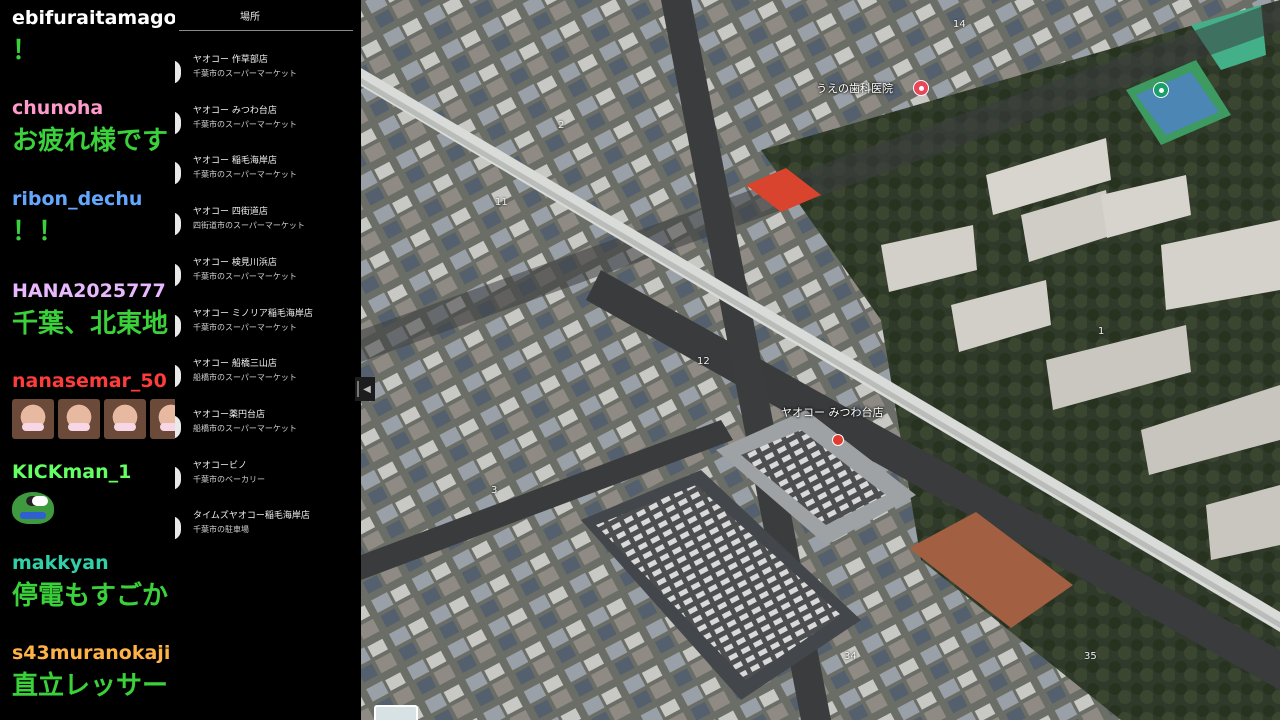  I want to click on chat-username: nanasemar_50, so click(89, 381).